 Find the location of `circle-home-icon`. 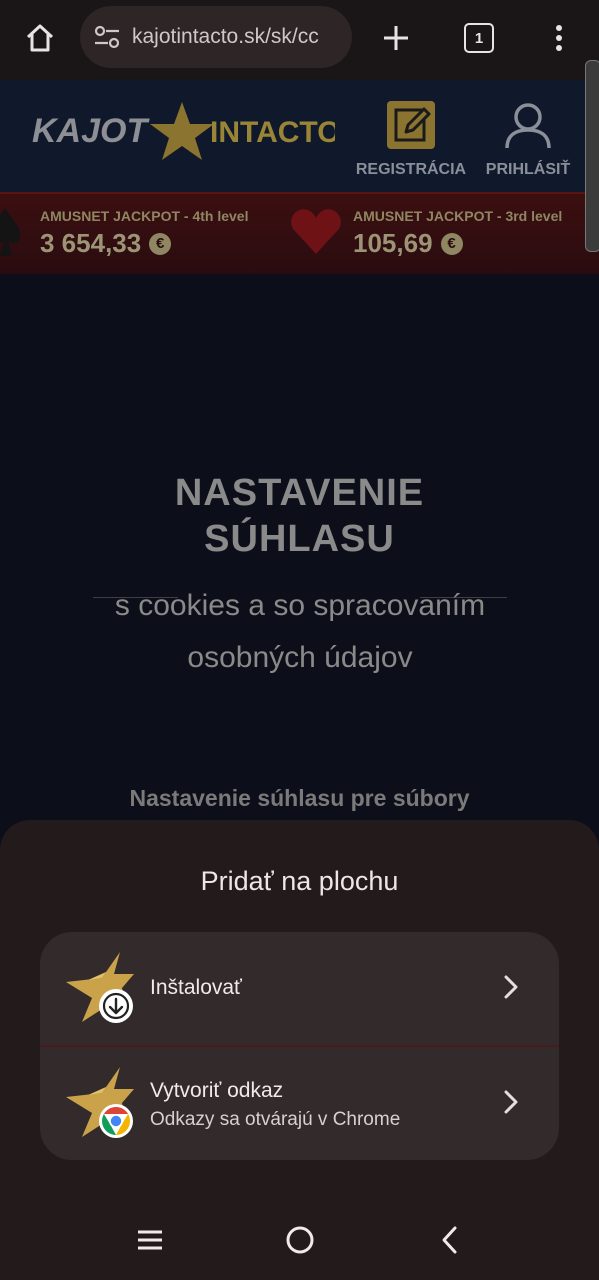

circle-home-icon is located at coordinates (300, 1240).